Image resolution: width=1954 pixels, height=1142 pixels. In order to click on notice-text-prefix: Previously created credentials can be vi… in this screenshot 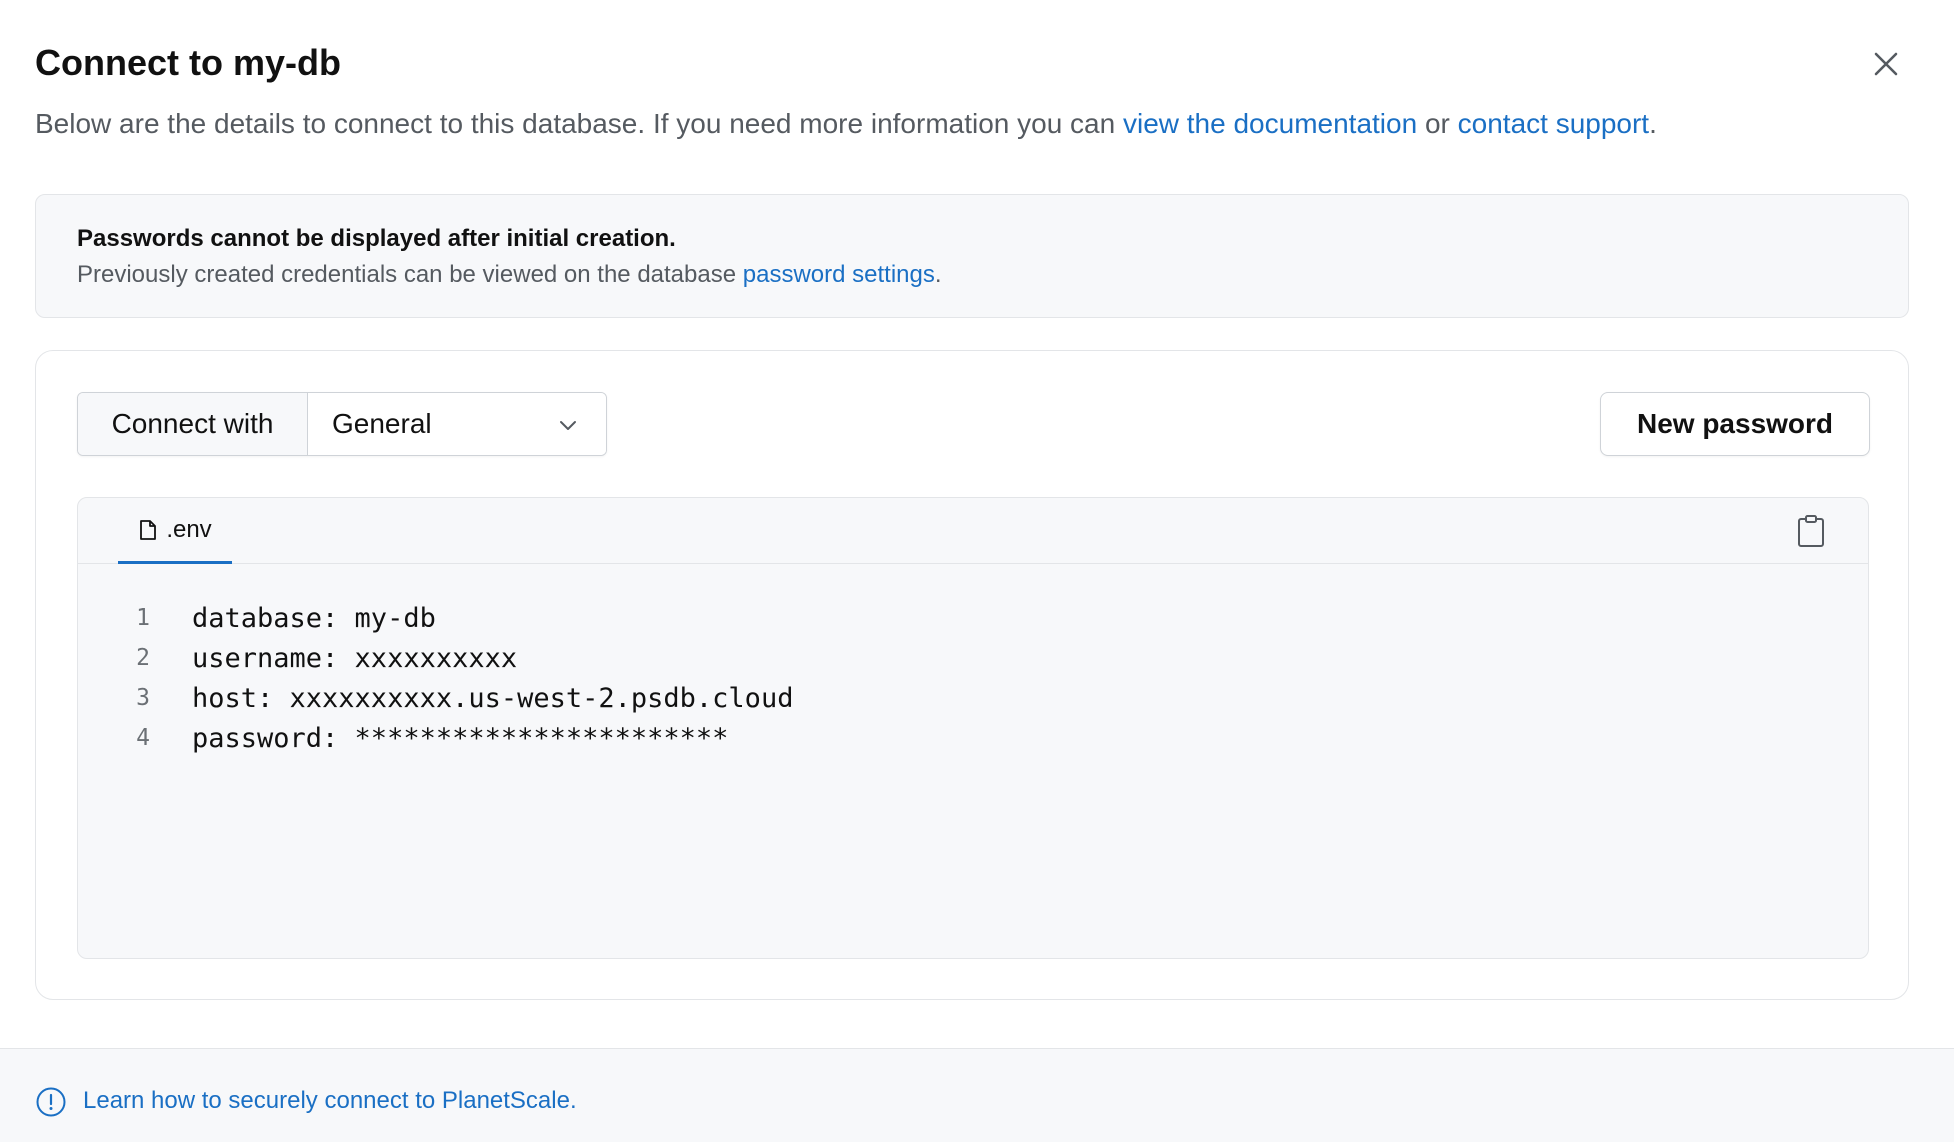, I will do `click(410, 274)`.